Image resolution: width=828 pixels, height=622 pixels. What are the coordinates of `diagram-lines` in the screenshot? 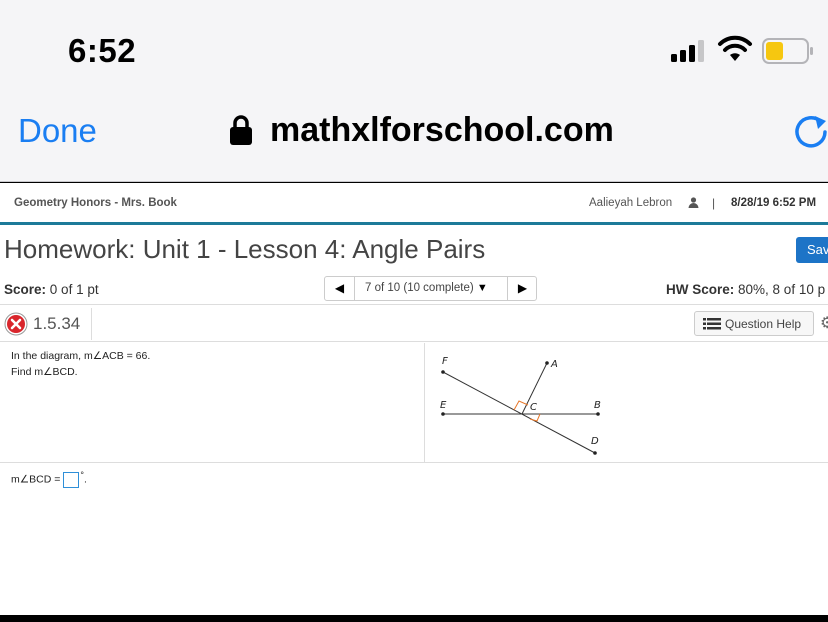 It's located at (520, 408).